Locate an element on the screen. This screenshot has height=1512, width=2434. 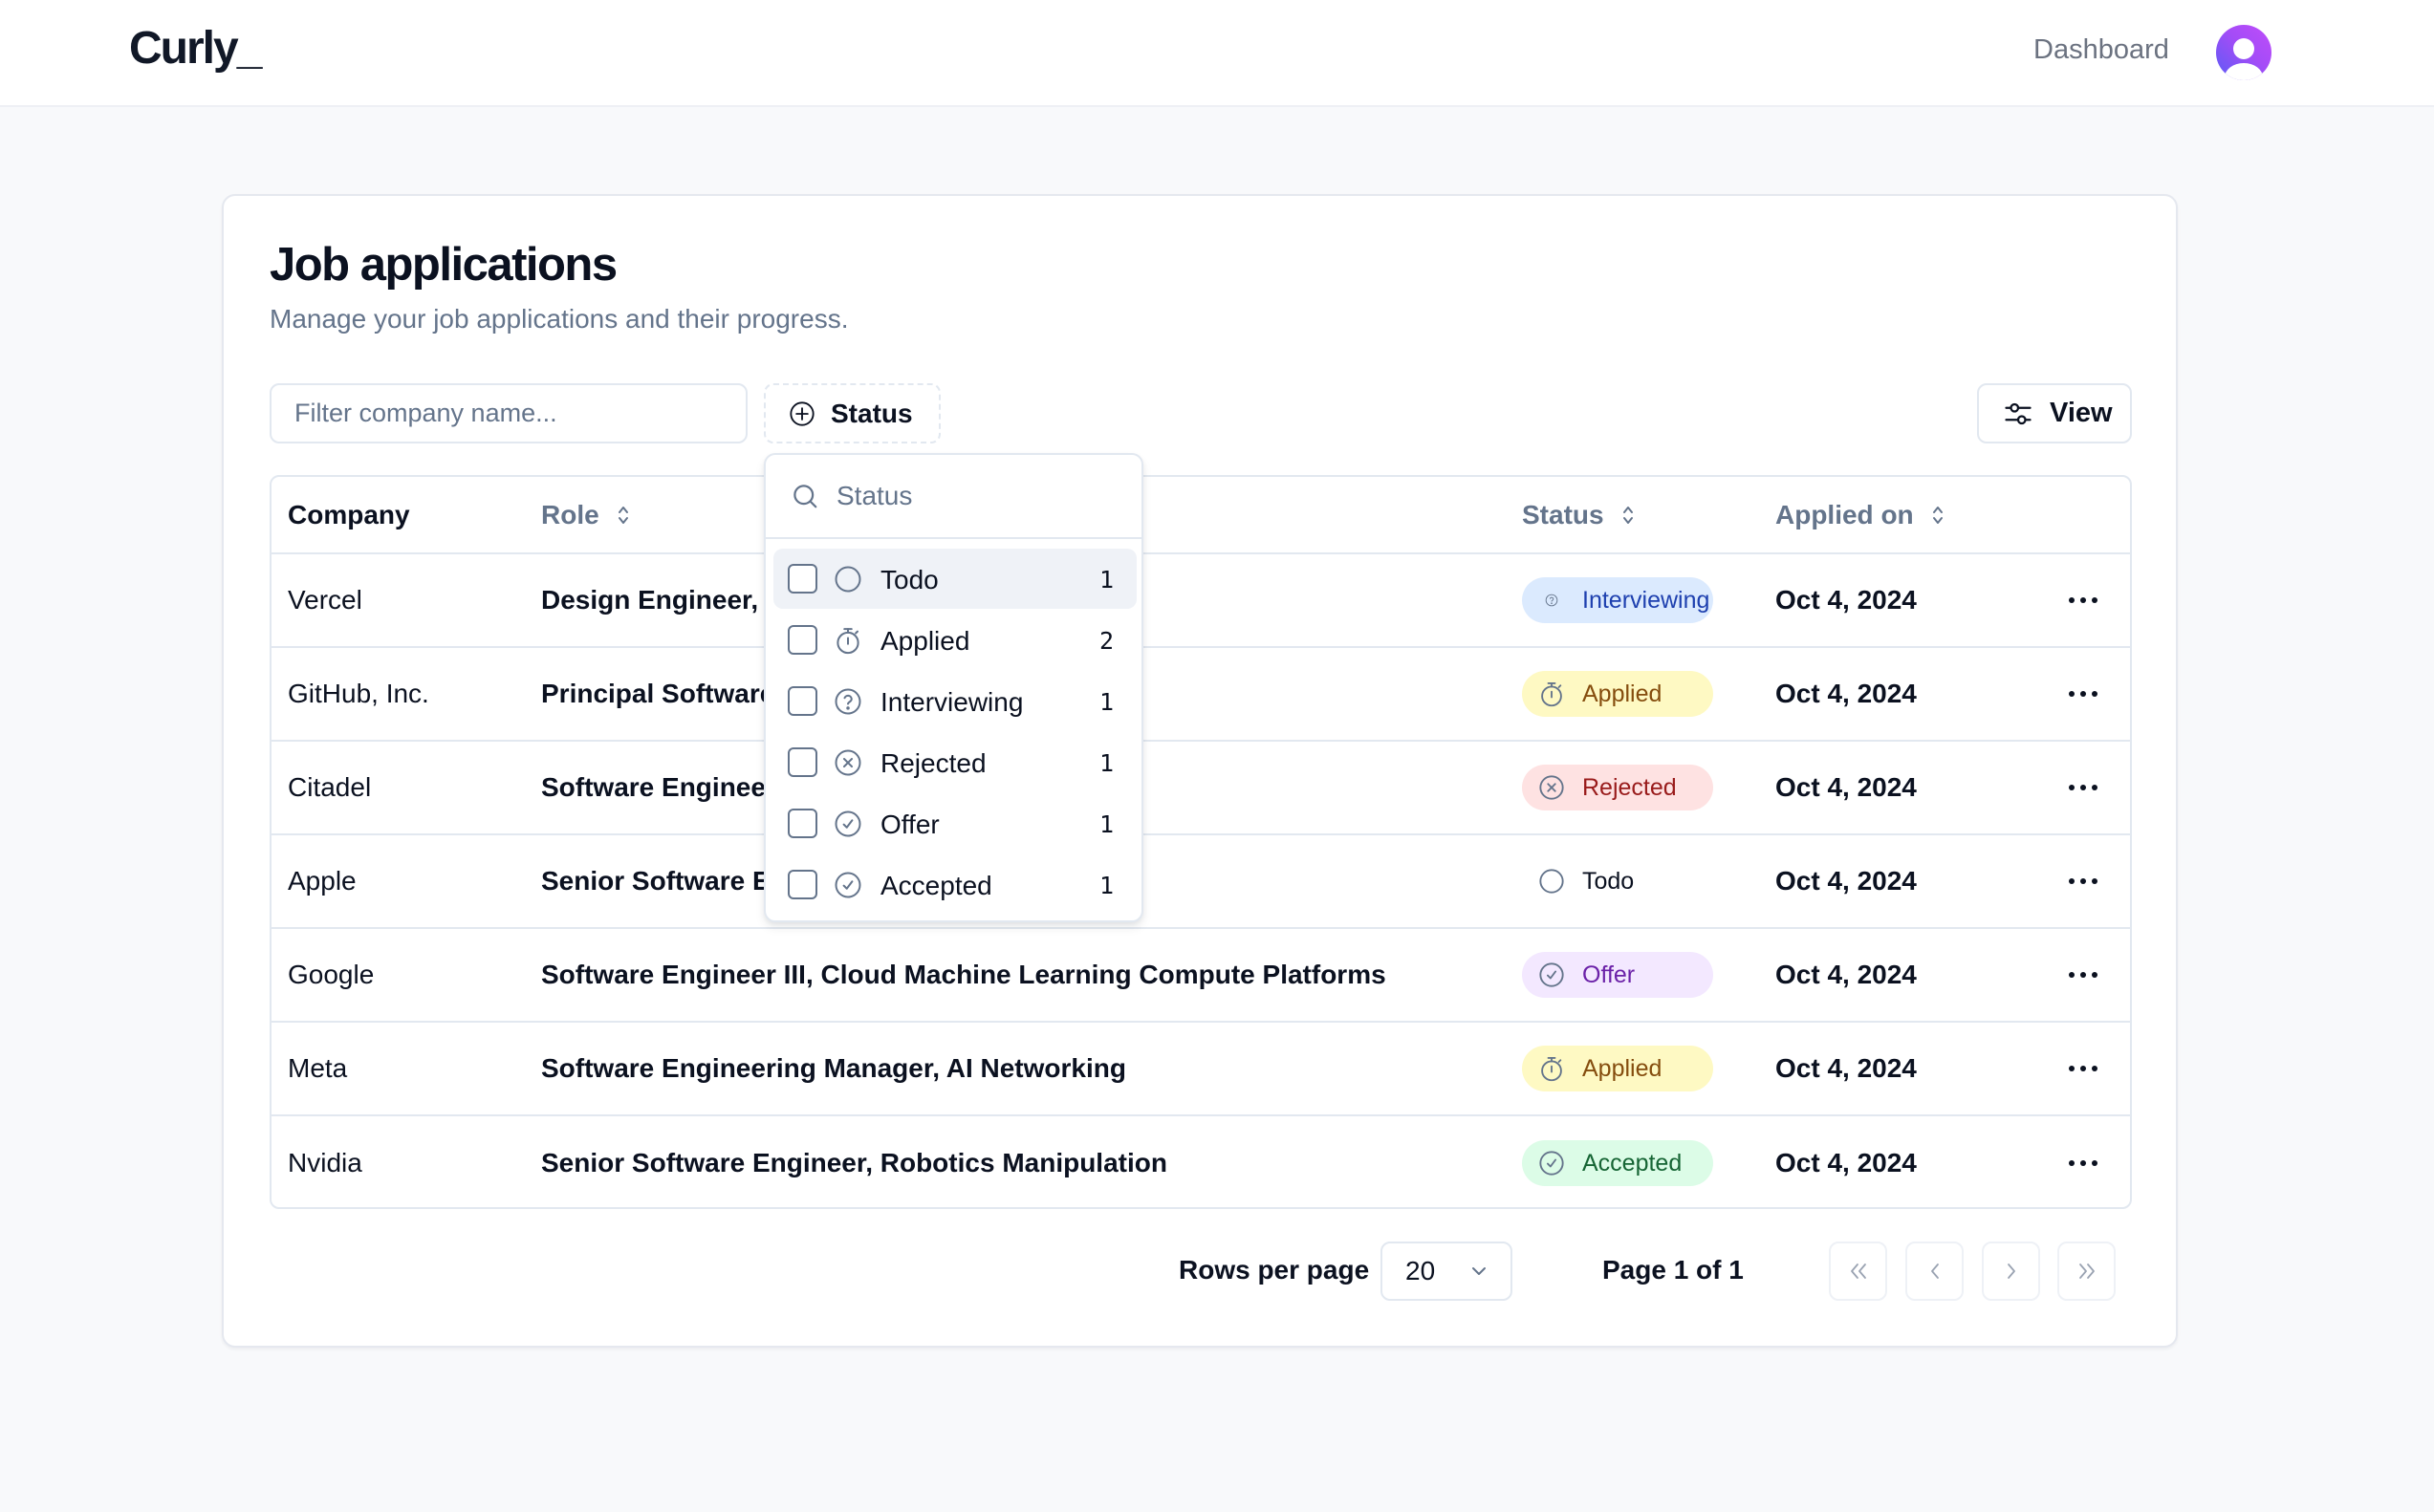
status-option-label: Offer is located at coordinates (910, 824).